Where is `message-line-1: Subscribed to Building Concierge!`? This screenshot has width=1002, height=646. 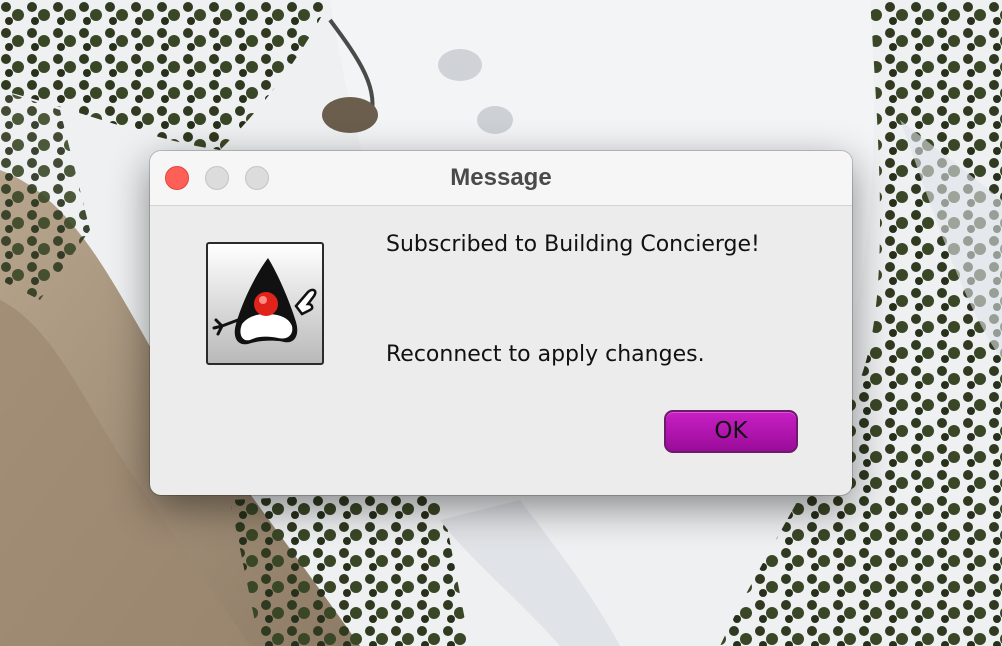 message-line-1: Subscribed to Building Concierge! is located at coordinates (573, 244).